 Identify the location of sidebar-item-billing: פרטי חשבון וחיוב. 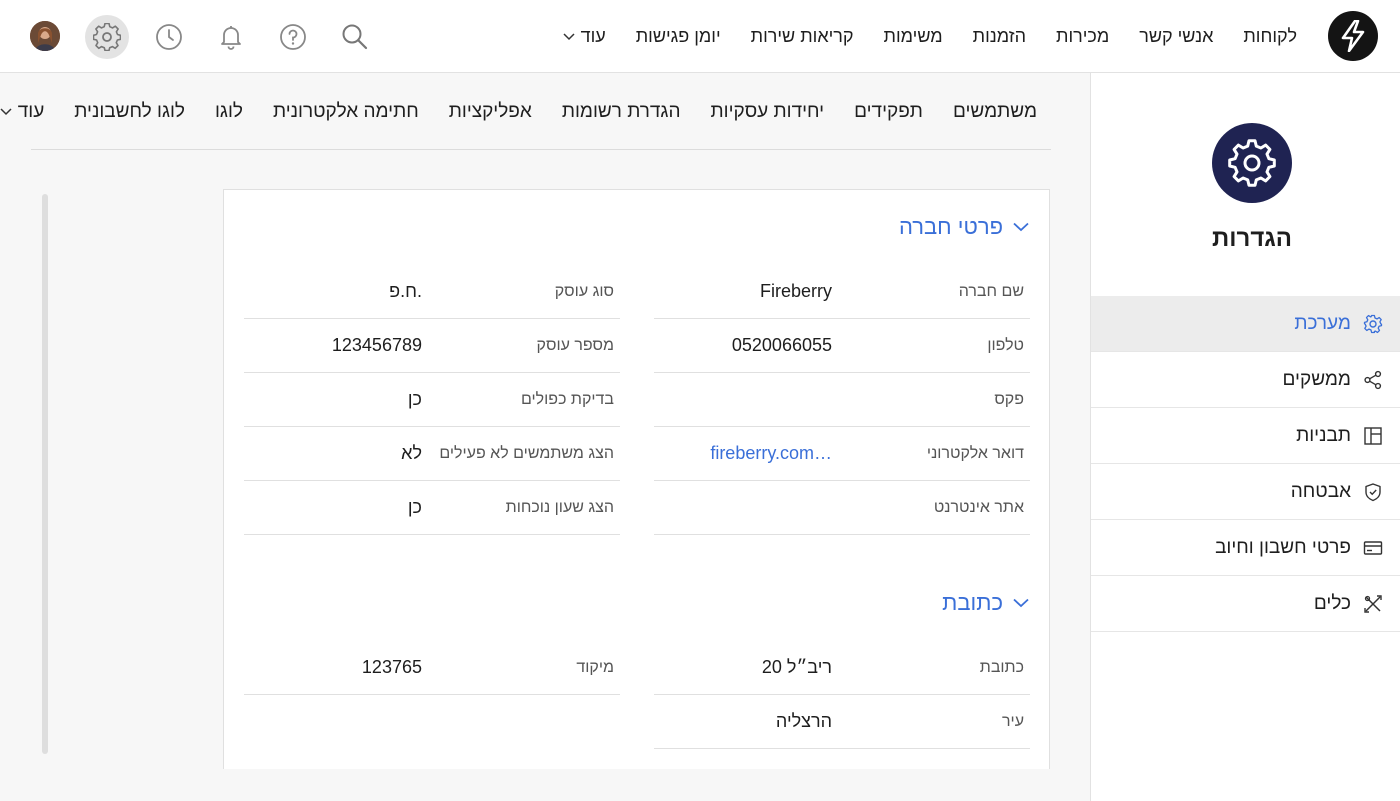
(1245, 548).